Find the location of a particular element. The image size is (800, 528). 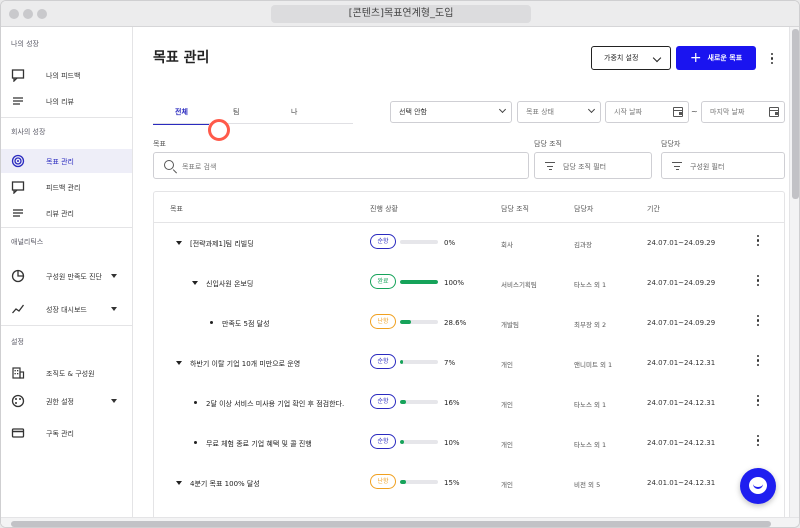

start-date-input: 시작 날짜 is located at coordinates (647, 112).